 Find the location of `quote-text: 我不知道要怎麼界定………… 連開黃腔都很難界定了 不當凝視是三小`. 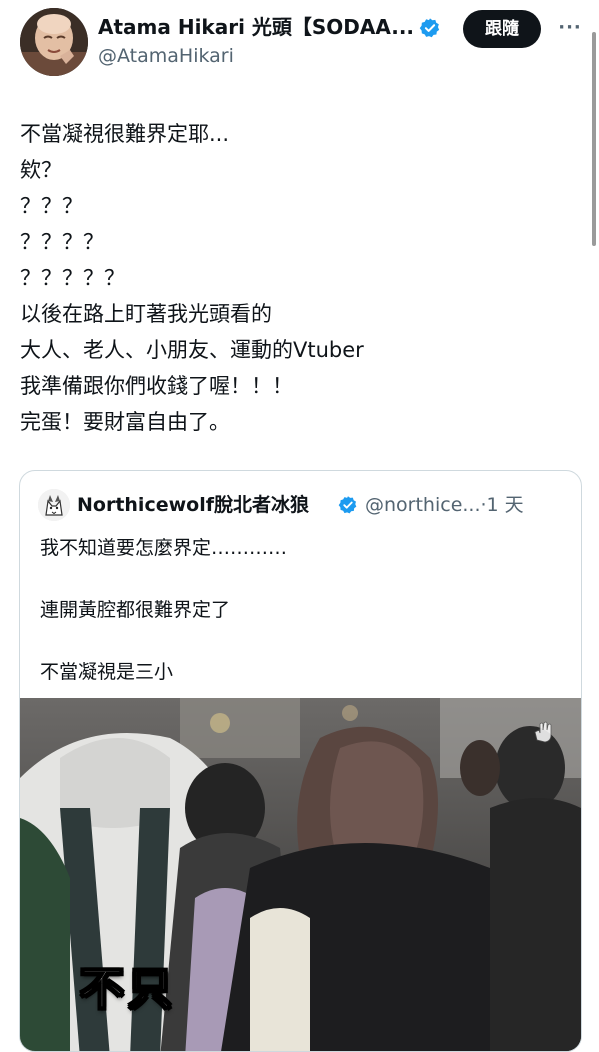

quote-text: 我不知道要怎麼界定………… 連開黃腔都很難界定了 不當凝視是三小 is located at coordinates (305, 610).